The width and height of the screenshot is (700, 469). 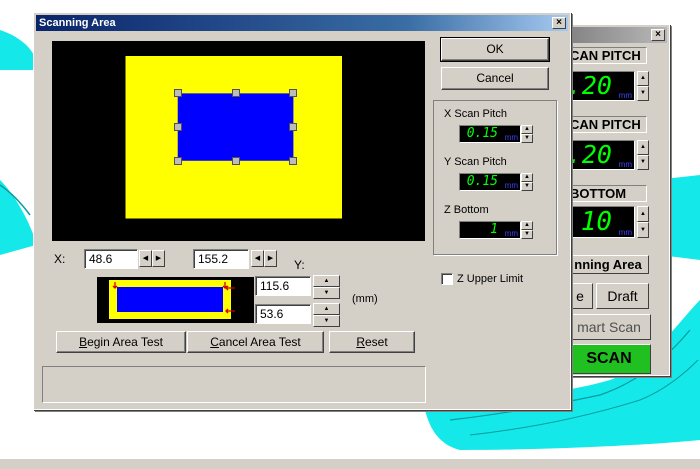 What do you see at coordinates (125, 342) in the screenshot?
I see `begin-area-test-label: egin Area Test` at bounding box center [125, 342].